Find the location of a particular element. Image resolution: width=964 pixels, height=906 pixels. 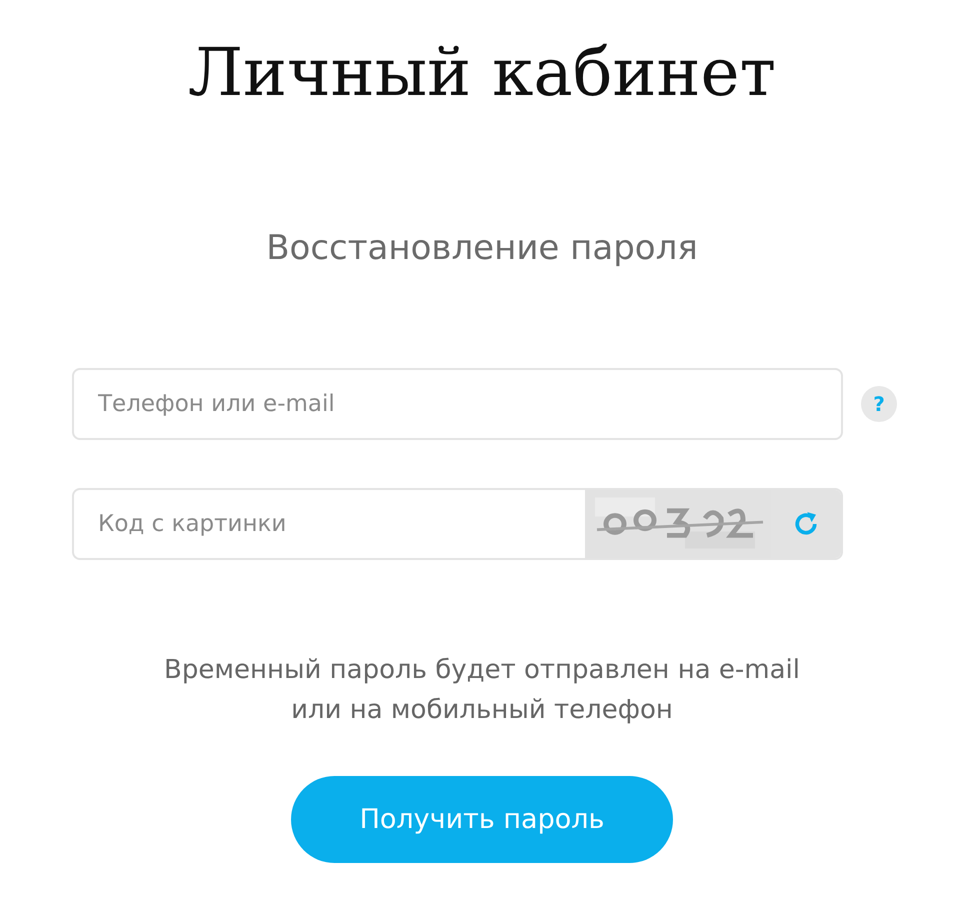

info-text: Временный пароль будет отправлен на e-mail или на мобильный телефон is located at coordinates (482, 690).